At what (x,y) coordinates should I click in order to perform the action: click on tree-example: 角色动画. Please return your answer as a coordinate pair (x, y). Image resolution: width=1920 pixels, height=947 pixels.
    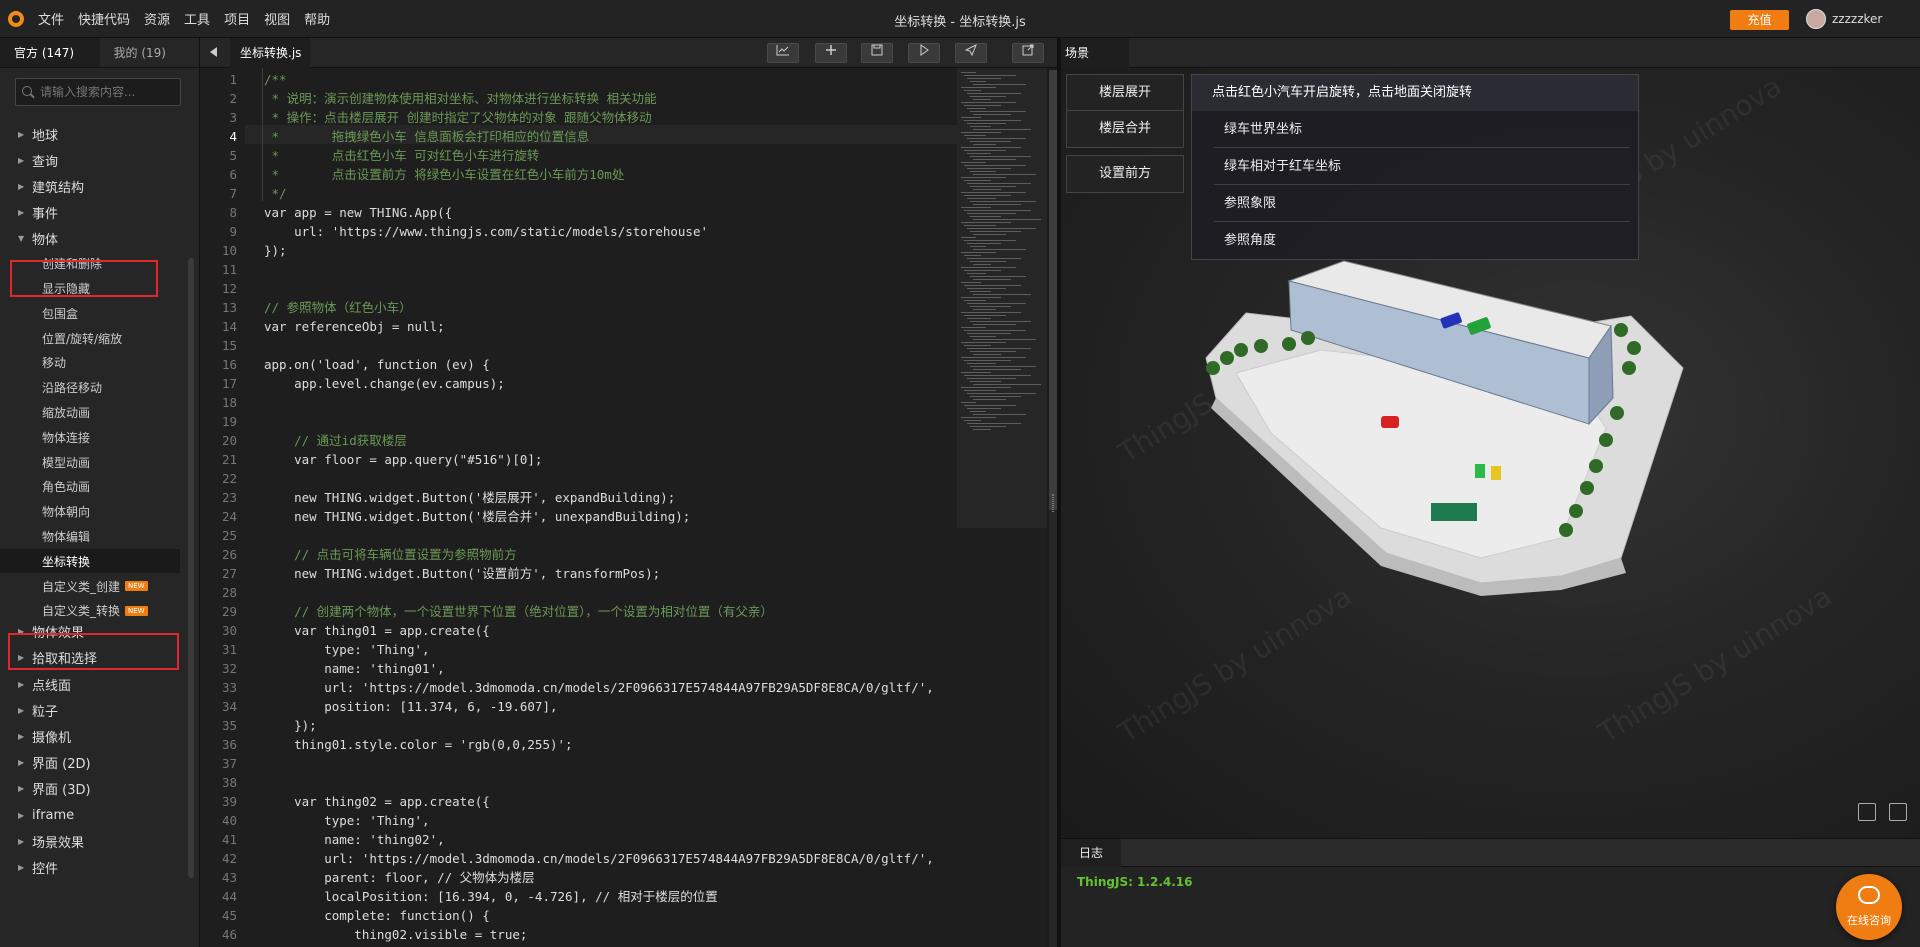
    Looking at the image, I should click on (45, 487).